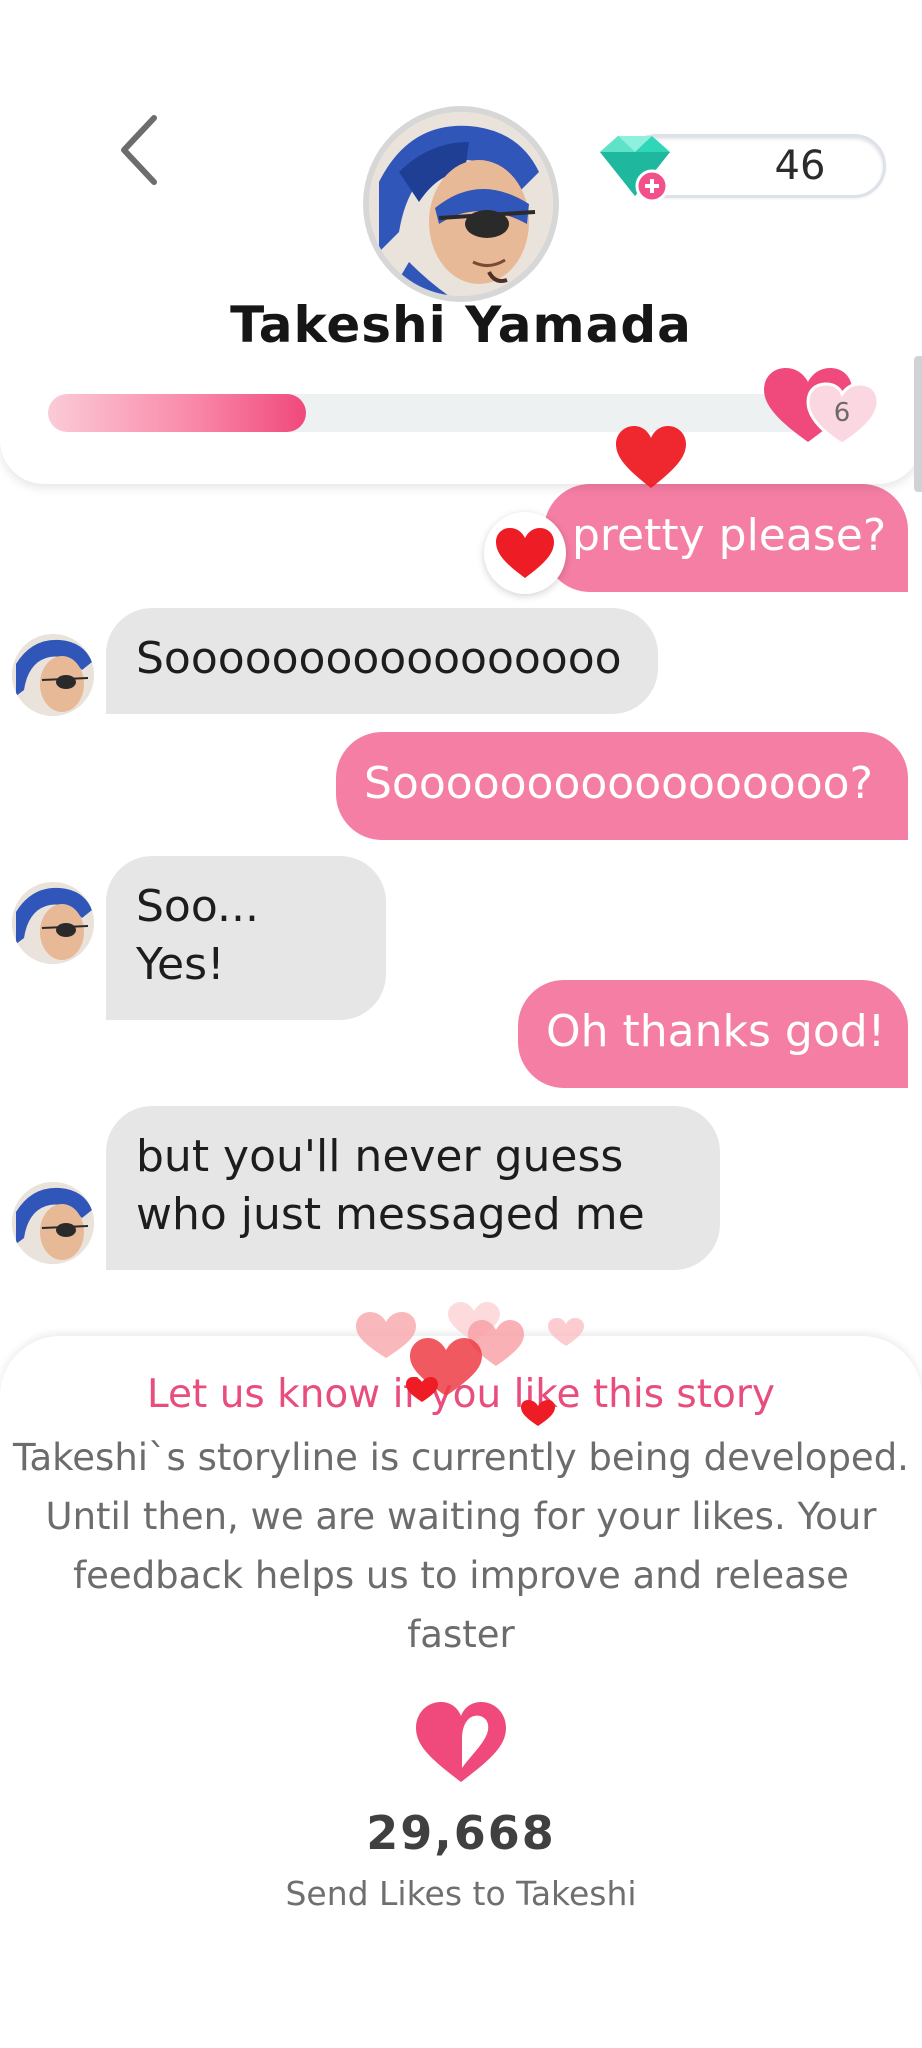 The height and width of the screenshot is (2048, 922). I want to click on user-message: Oh thanks god!, so click(713, 1034).